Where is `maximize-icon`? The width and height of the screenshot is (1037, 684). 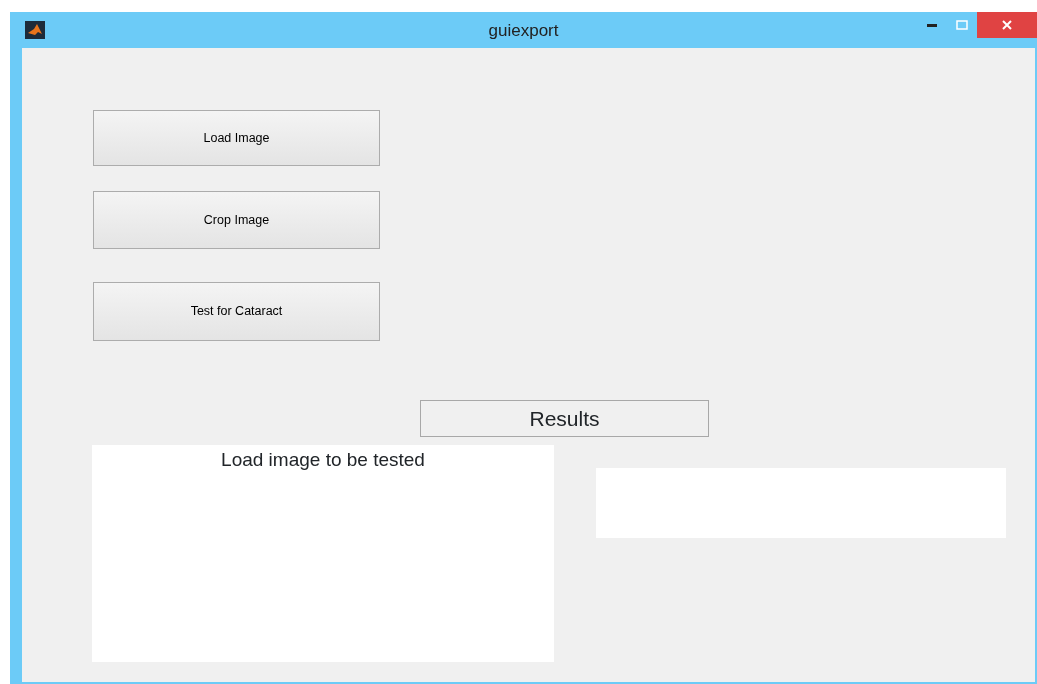
maximize-icon is located at coordinates (962, 25).